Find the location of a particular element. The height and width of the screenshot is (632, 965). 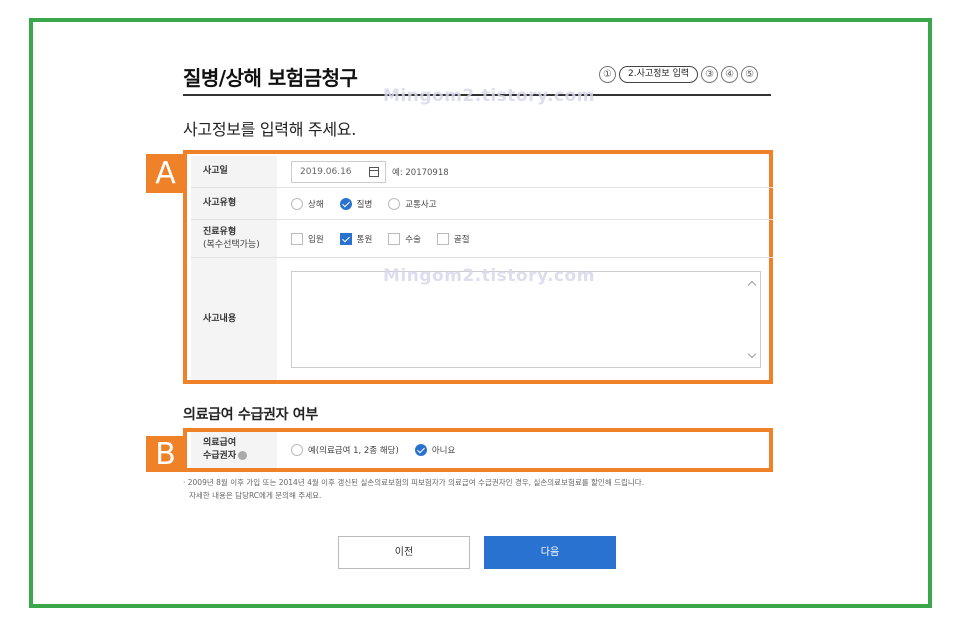

label-a-tag: A is located at coordinates (165, 173).